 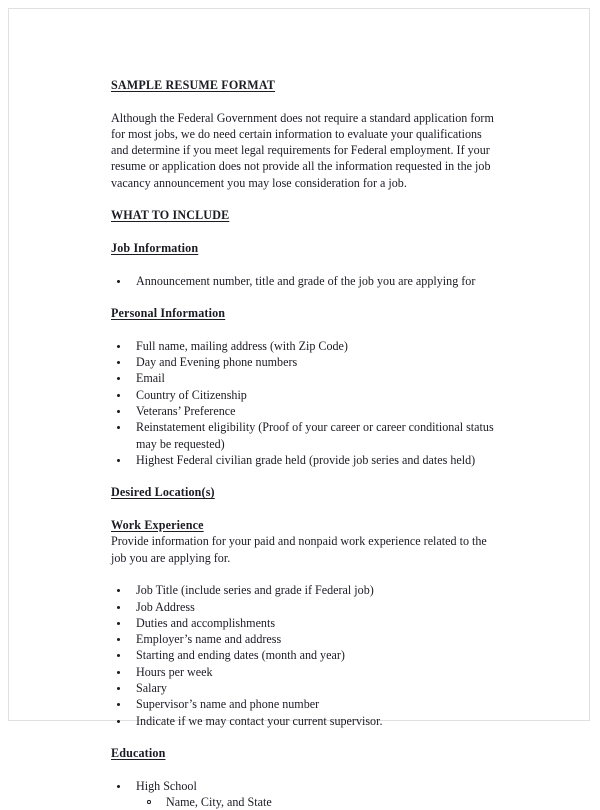 What do you see at coordinates (155, 247) in the screenshot?
I see `section-heading-job-information: Job Information` at bounding box center [155, 247].